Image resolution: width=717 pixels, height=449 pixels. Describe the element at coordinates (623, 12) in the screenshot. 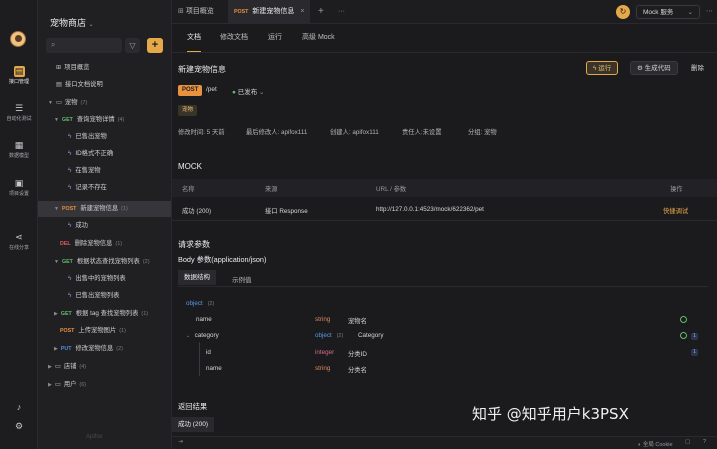

I see `refresh-icon: ↻` at that location.